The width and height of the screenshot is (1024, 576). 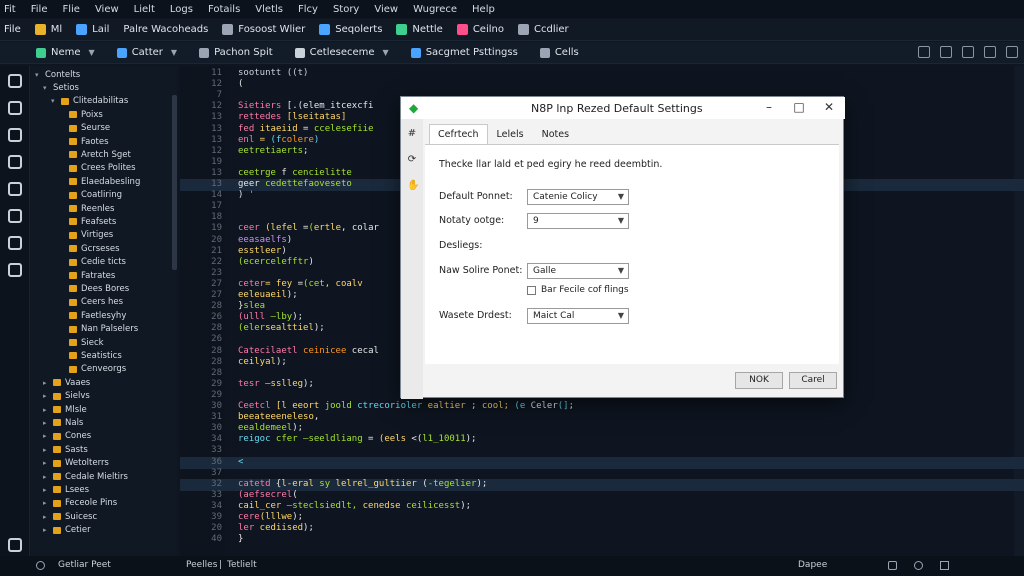 What do you see at coordinates (799, 107) in the screenshot?
I see `maximize-icon: □` at bounding box center [799, 107].